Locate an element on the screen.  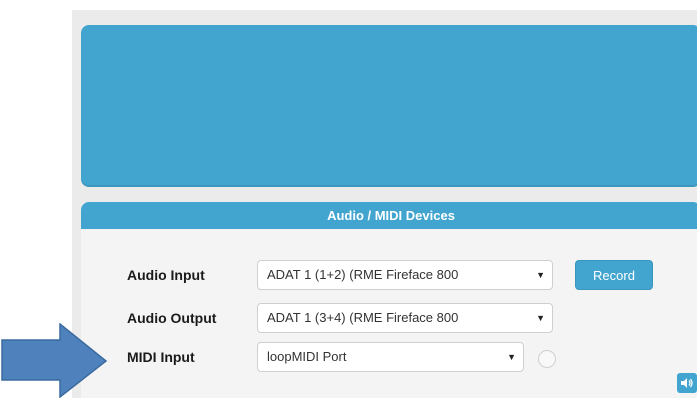
right-arrow-icon is located at coordinates (54, 360).